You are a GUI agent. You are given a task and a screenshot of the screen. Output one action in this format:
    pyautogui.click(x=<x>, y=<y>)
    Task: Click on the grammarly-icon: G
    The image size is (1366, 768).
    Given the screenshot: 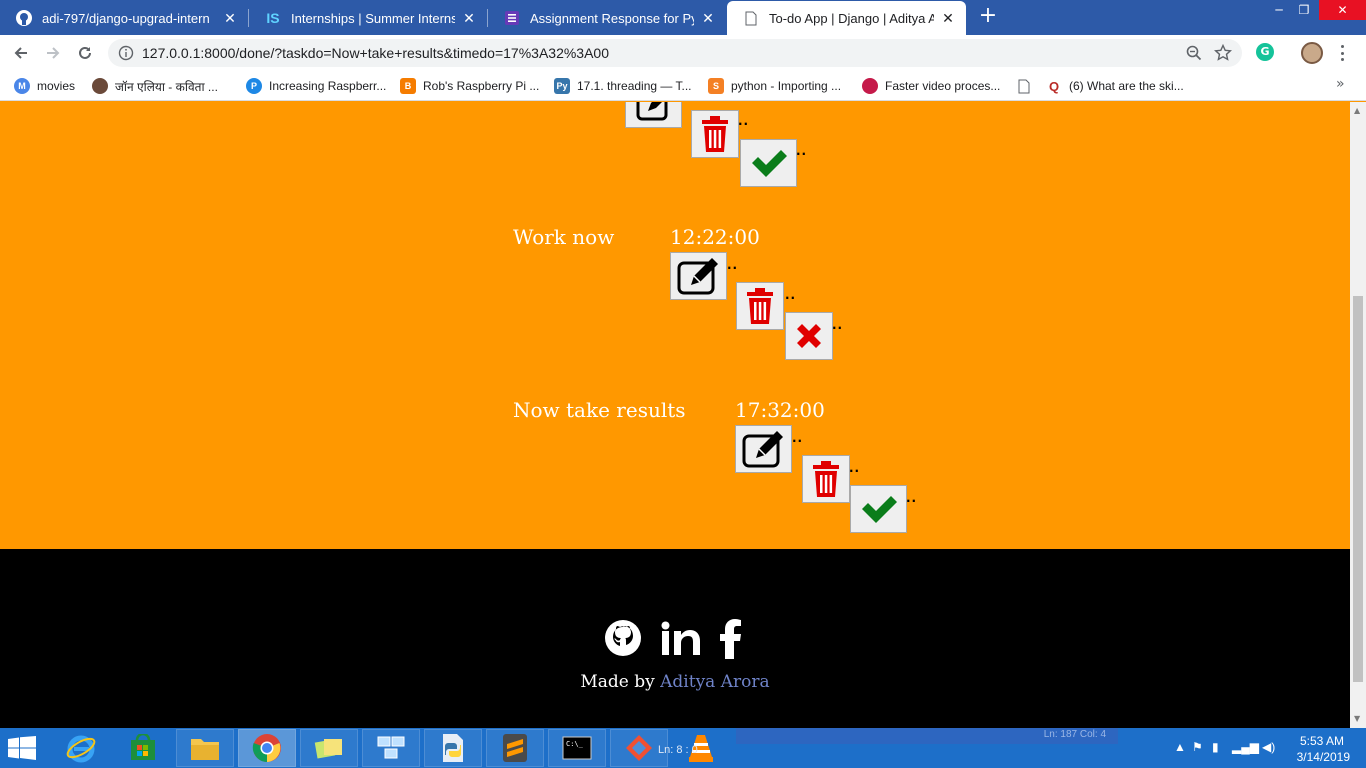 What is the action you would take?
    pyautogui.click(x=1265, y=52)
    